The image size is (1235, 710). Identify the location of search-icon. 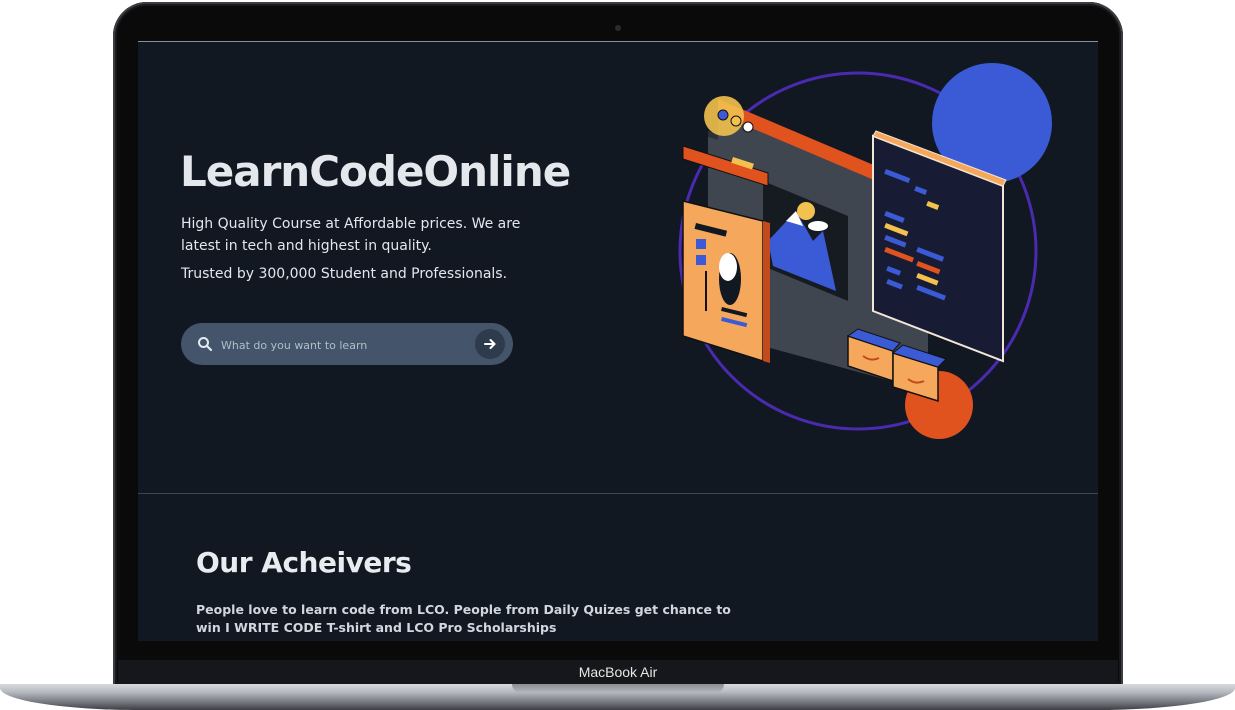
(205, 344).